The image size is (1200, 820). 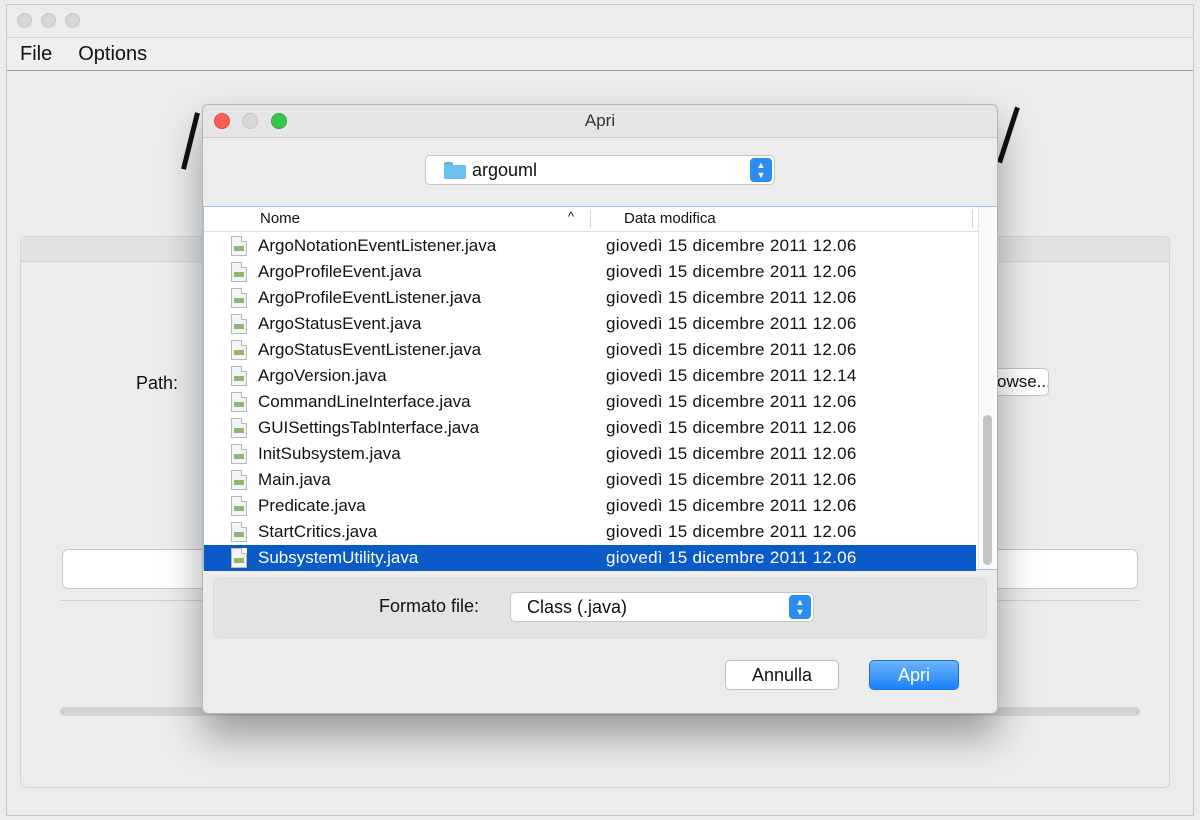 What do you see at coordinates (370, 297) in the screenshot?
I see `file-name: ArgoProfileEventListener.java` at bounding box center [370, 297].